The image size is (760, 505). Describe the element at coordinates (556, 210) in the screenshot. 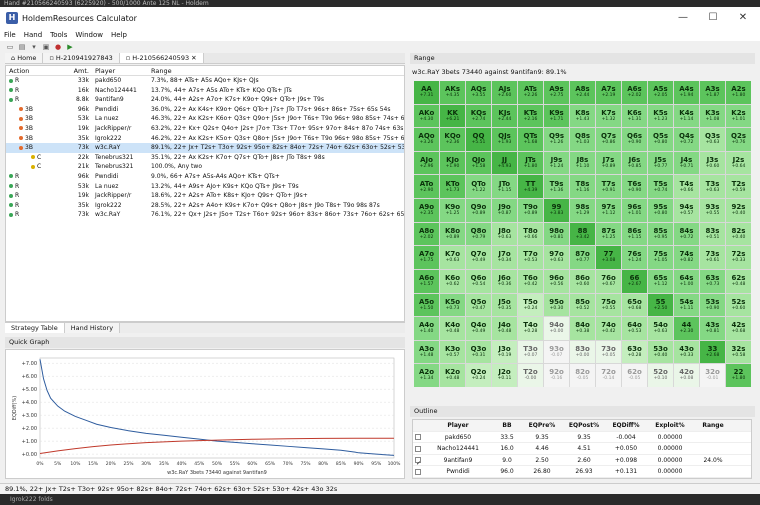

I see `range-cell: 99 +3.83` at that location.